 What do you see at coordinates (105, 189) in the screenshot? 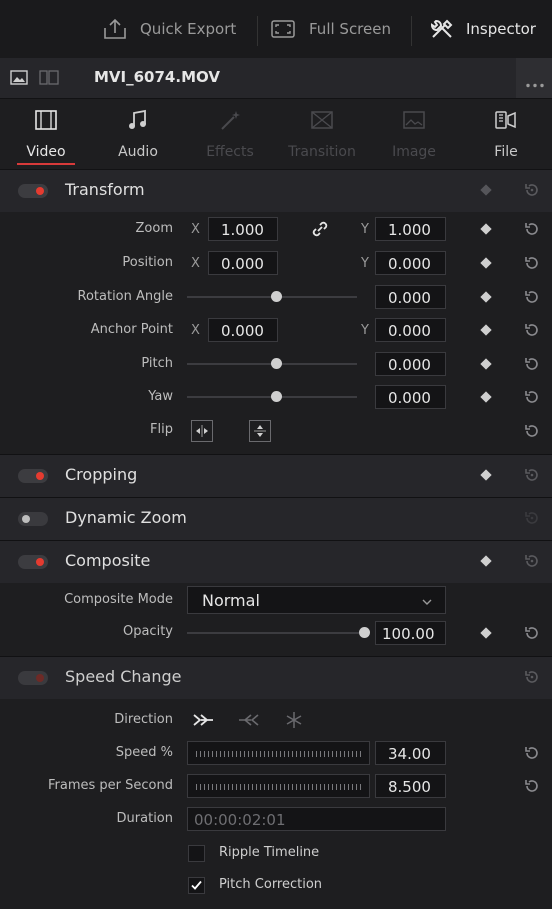
I see `section-title: Transform` at bounding box center [105, 189].